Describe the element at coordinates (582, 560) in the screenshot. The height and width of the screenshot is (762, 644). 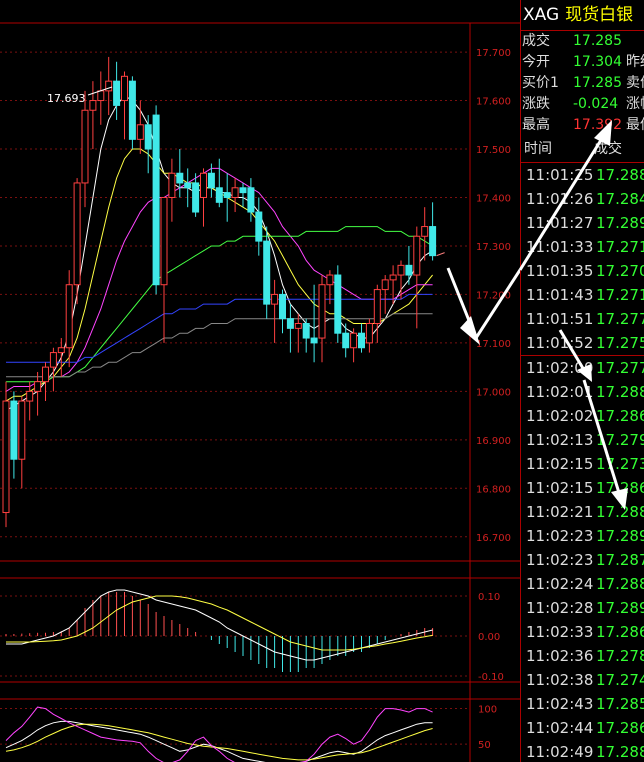
I see `trade-row: 11:02:23 17.287` at that location.